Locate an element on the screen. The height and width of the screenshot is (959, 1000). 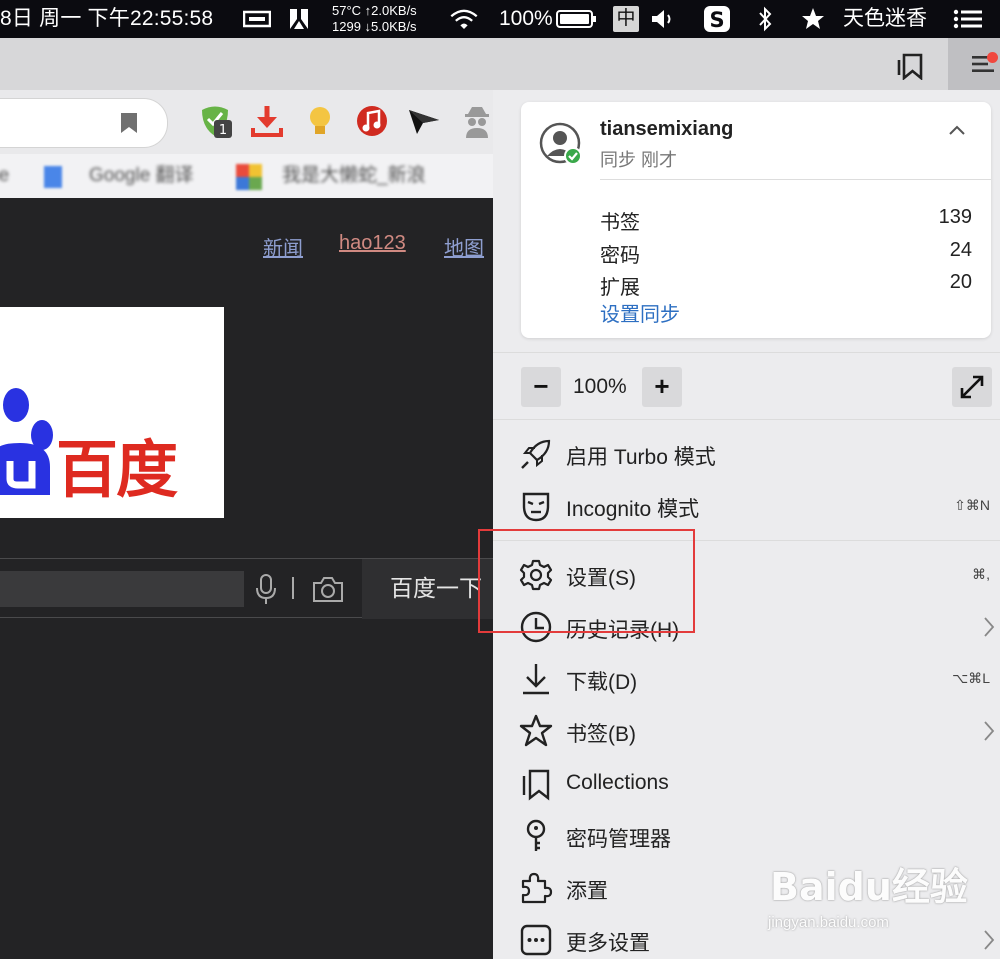
expand-icon is located at coordinates (972, 387).